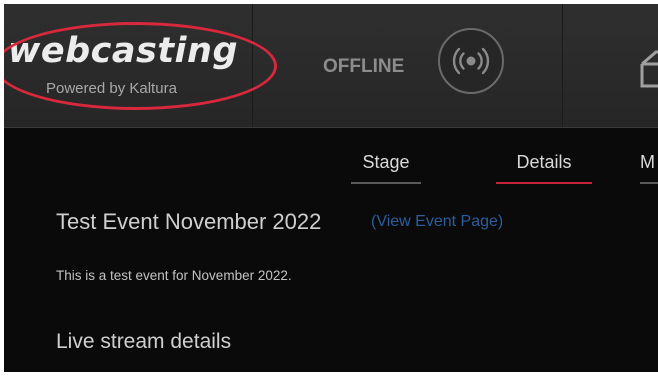 The width and height of the screenshot is (658, 376). Describe the element at coordinates (364, 66) in the screenshot. I see `status-label: OFFLINE` at that location.